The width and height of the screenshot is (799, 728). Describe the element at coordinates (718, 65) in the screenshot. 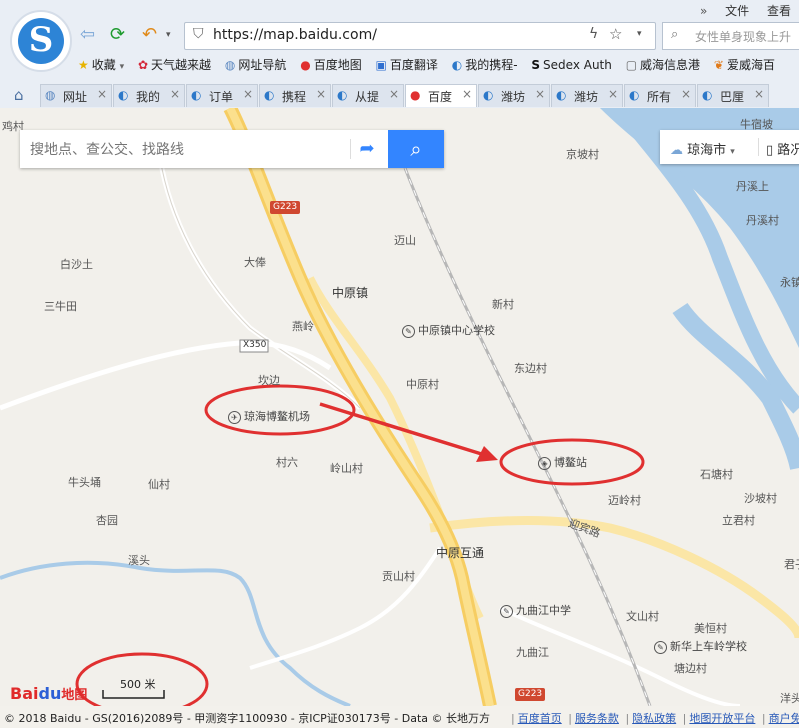

I see `leaf-icon: ❦` at that location.